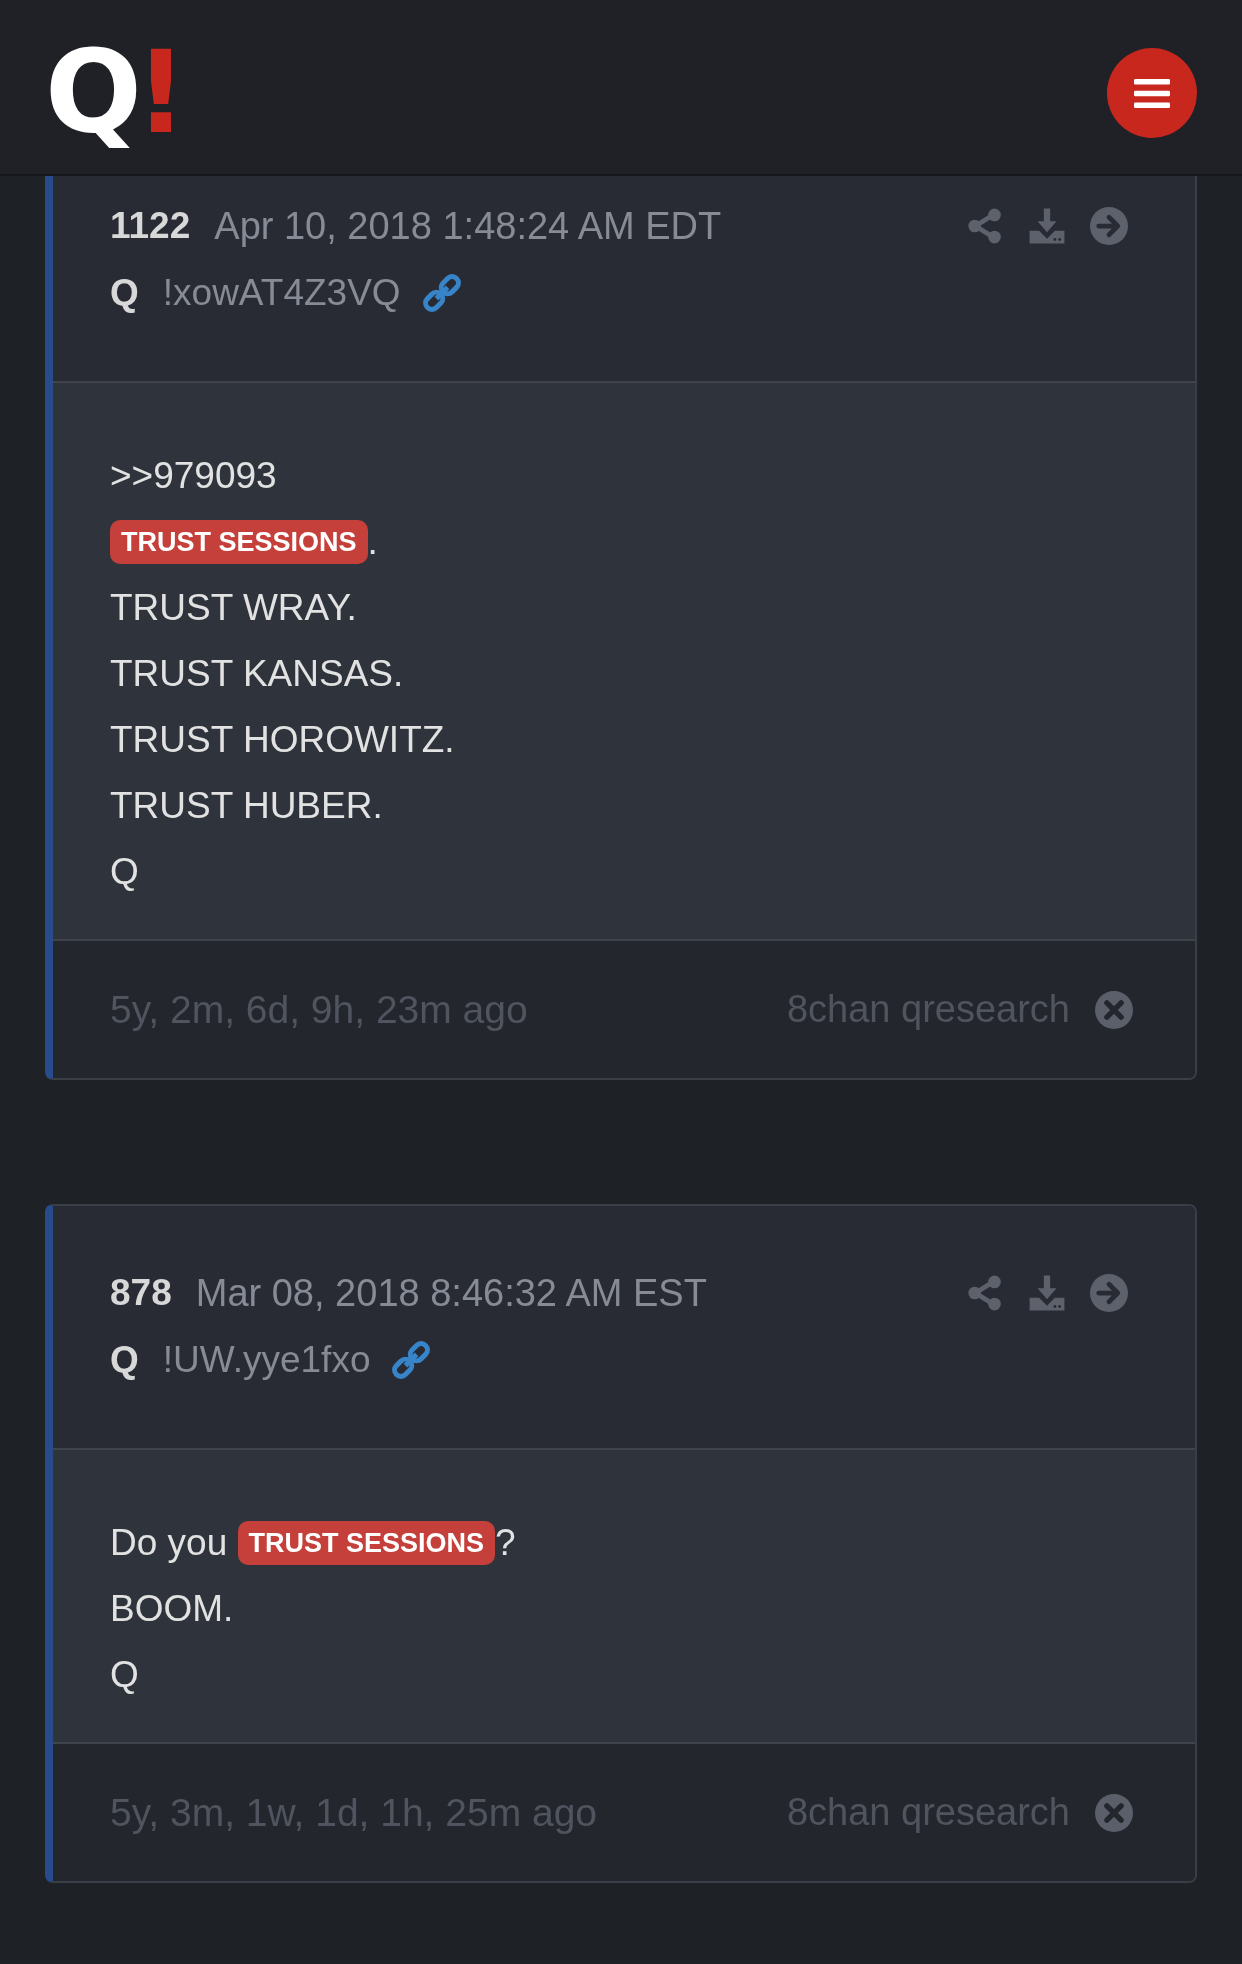  What do you see at coordinates (505, 1543) in the screenshot?
I see `body-text: ?` at bounding box center [505, 1543].